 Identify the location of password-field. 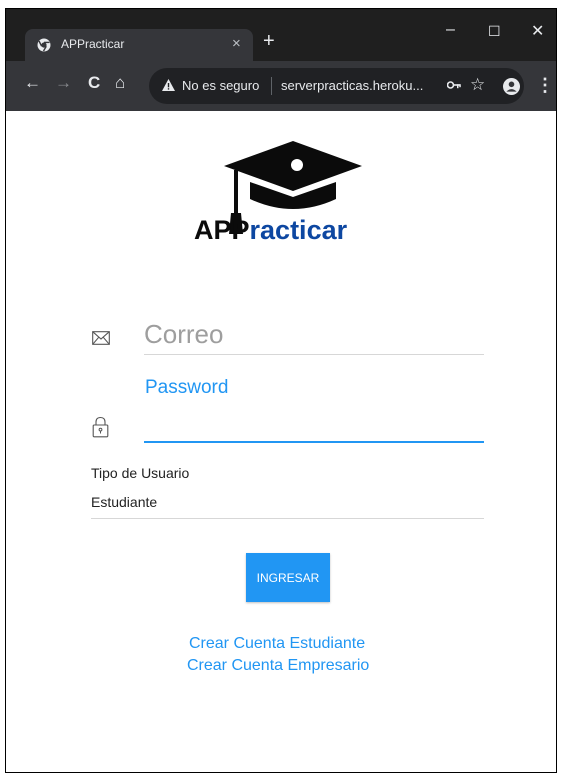
(314, 426).